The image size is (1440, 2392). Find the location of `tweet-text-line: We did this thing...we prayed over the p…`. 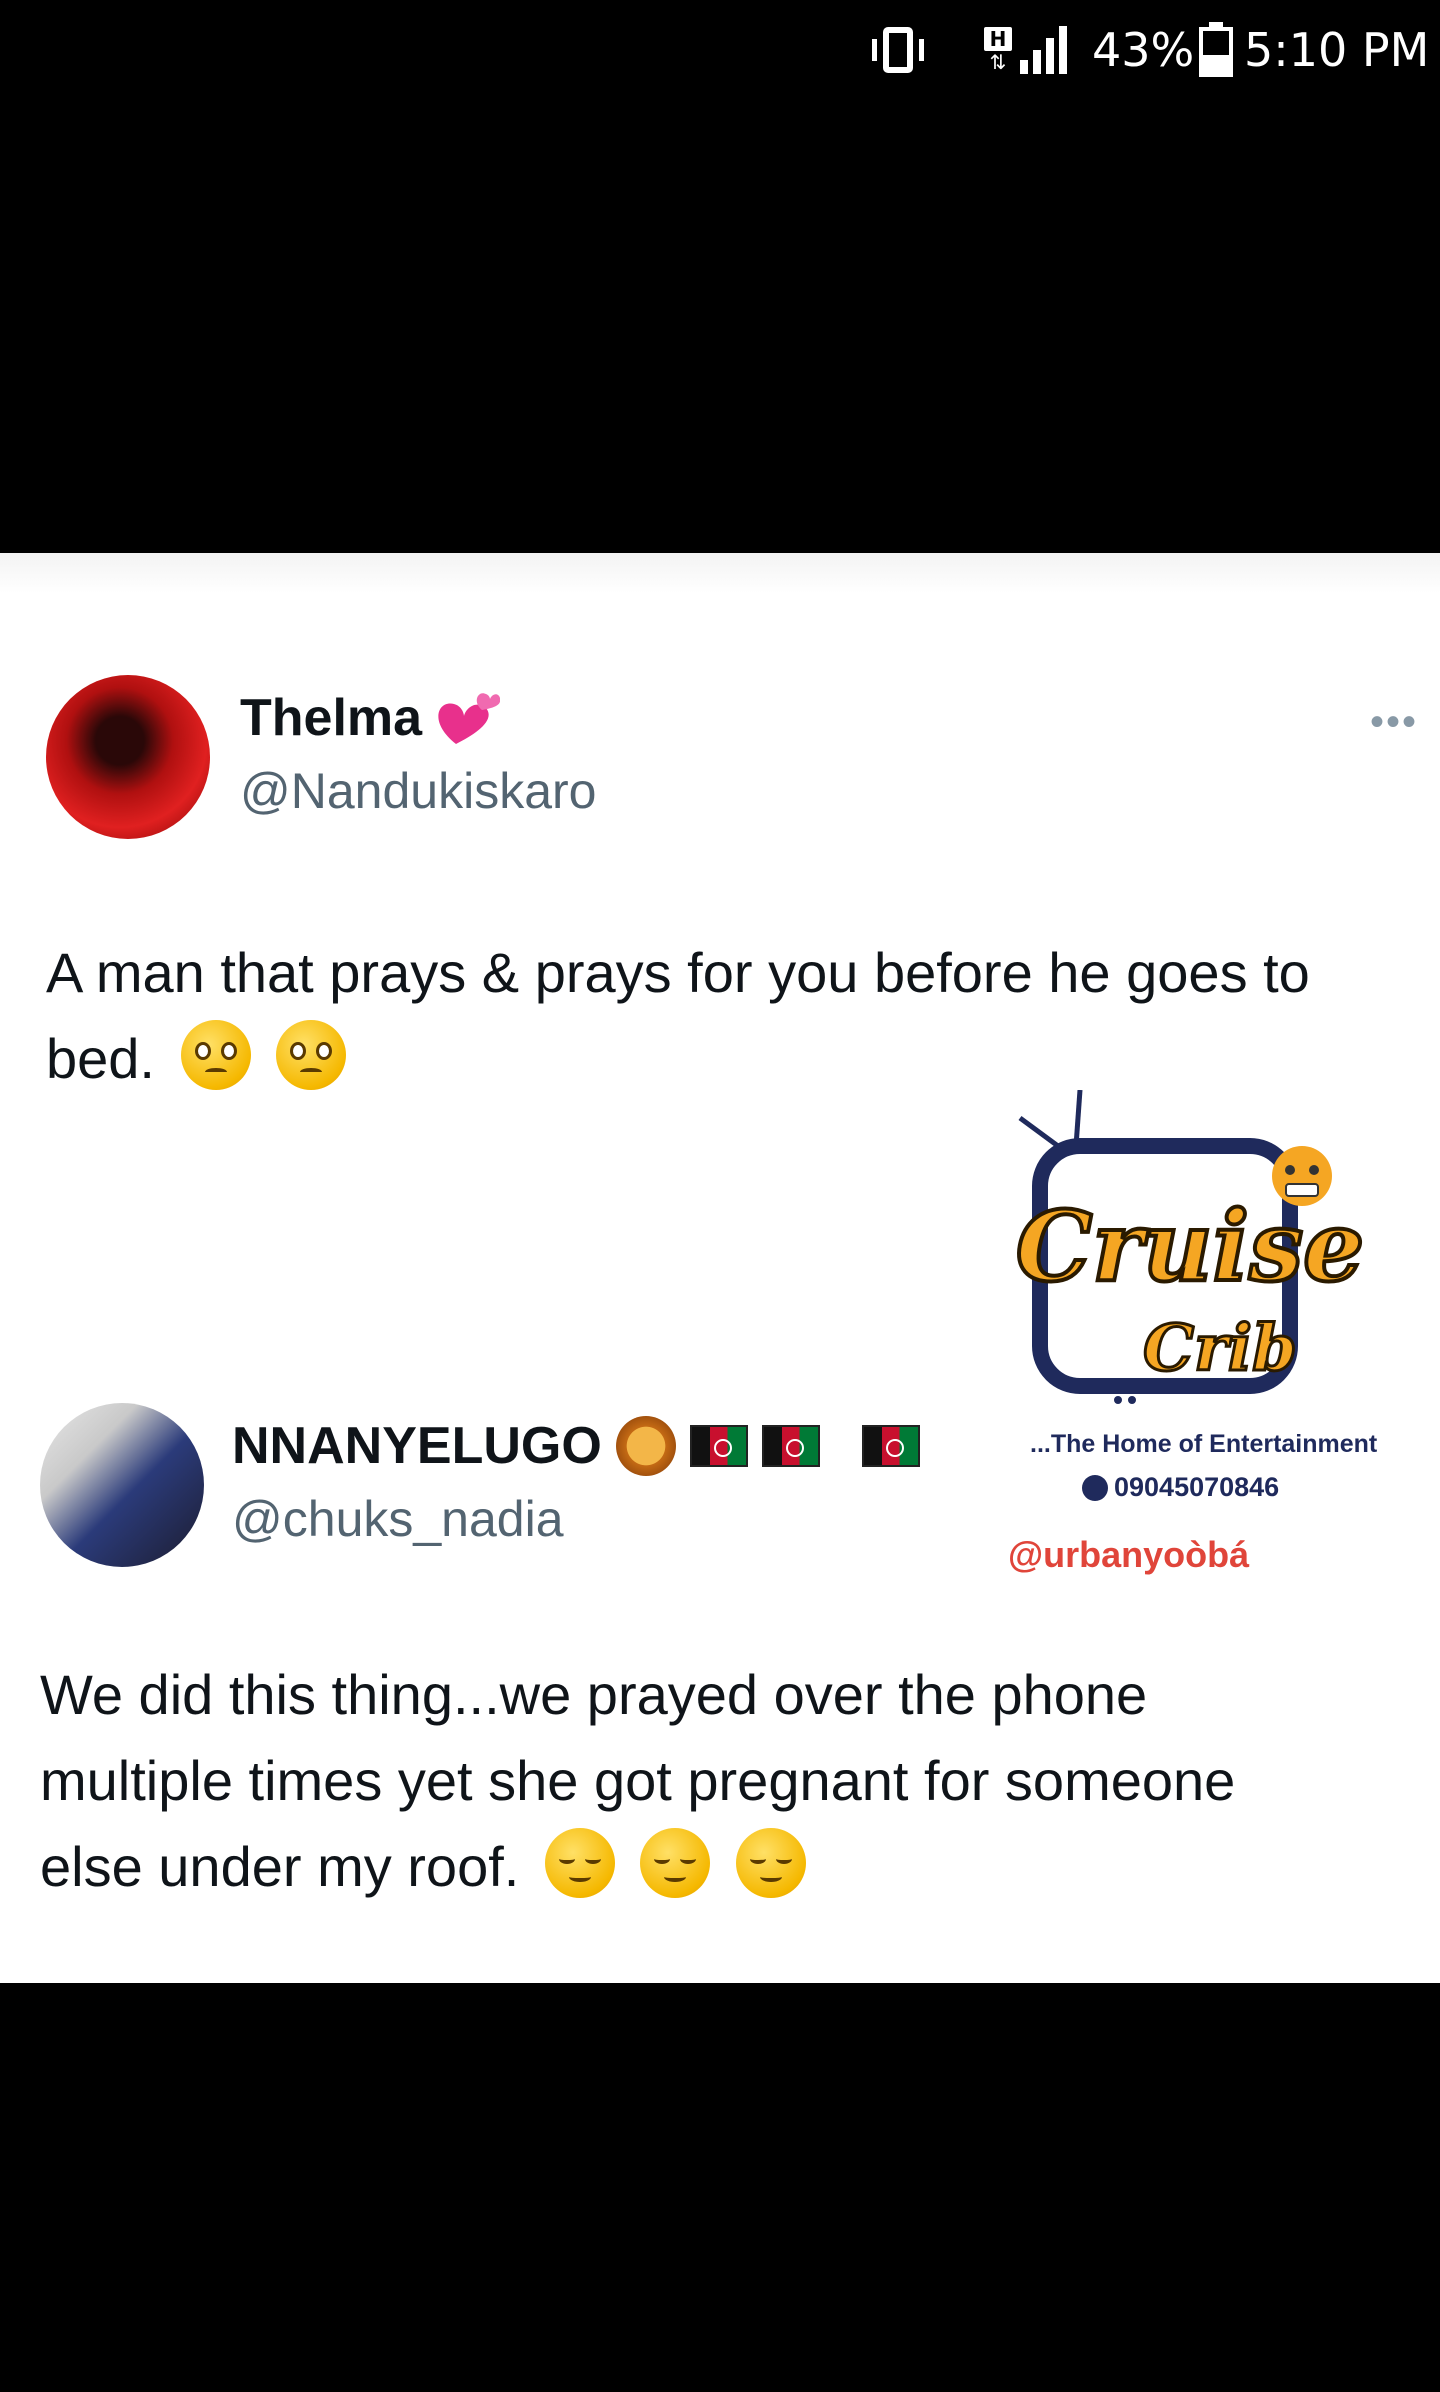

tweet-text-line: We did this thing...we prayed over the p… is located at coordinates (594, 1694).